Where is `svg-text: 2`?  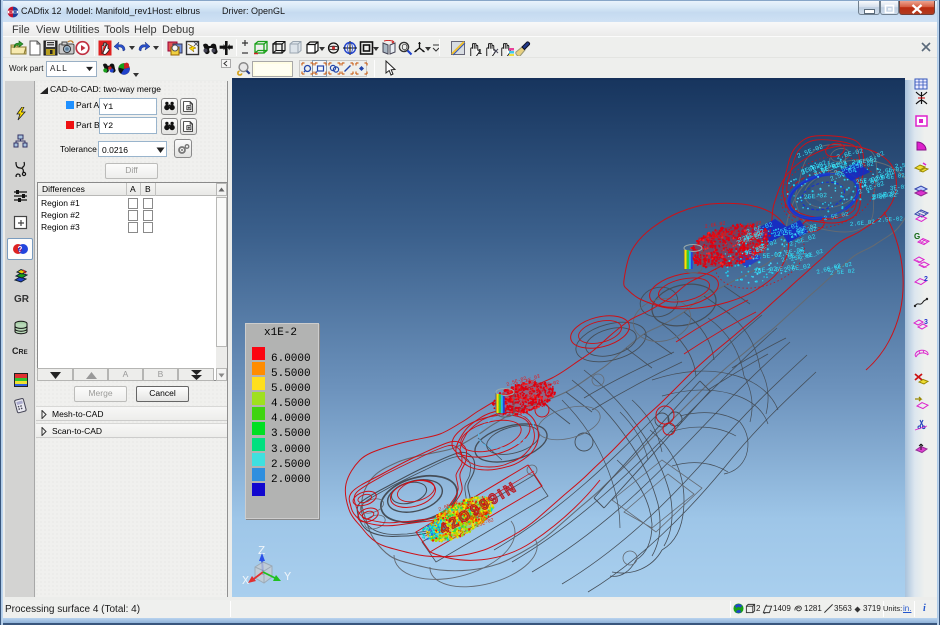
svg-text: 2 is located at coordinates (926, 279).